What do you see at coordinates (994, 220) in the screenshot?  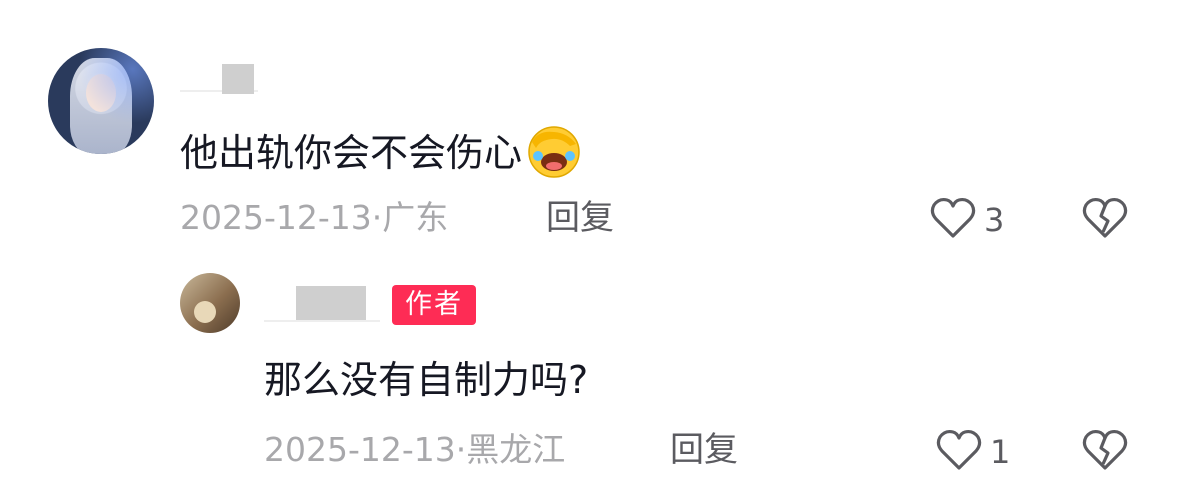 I see `like-count: 3` at bounding box center [994, 220].